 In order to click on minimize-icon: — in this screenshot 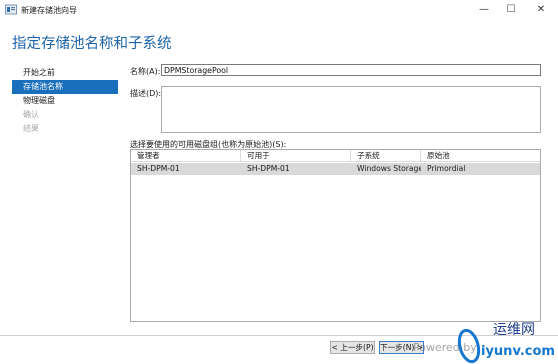, I will do `click(484, 9)`.